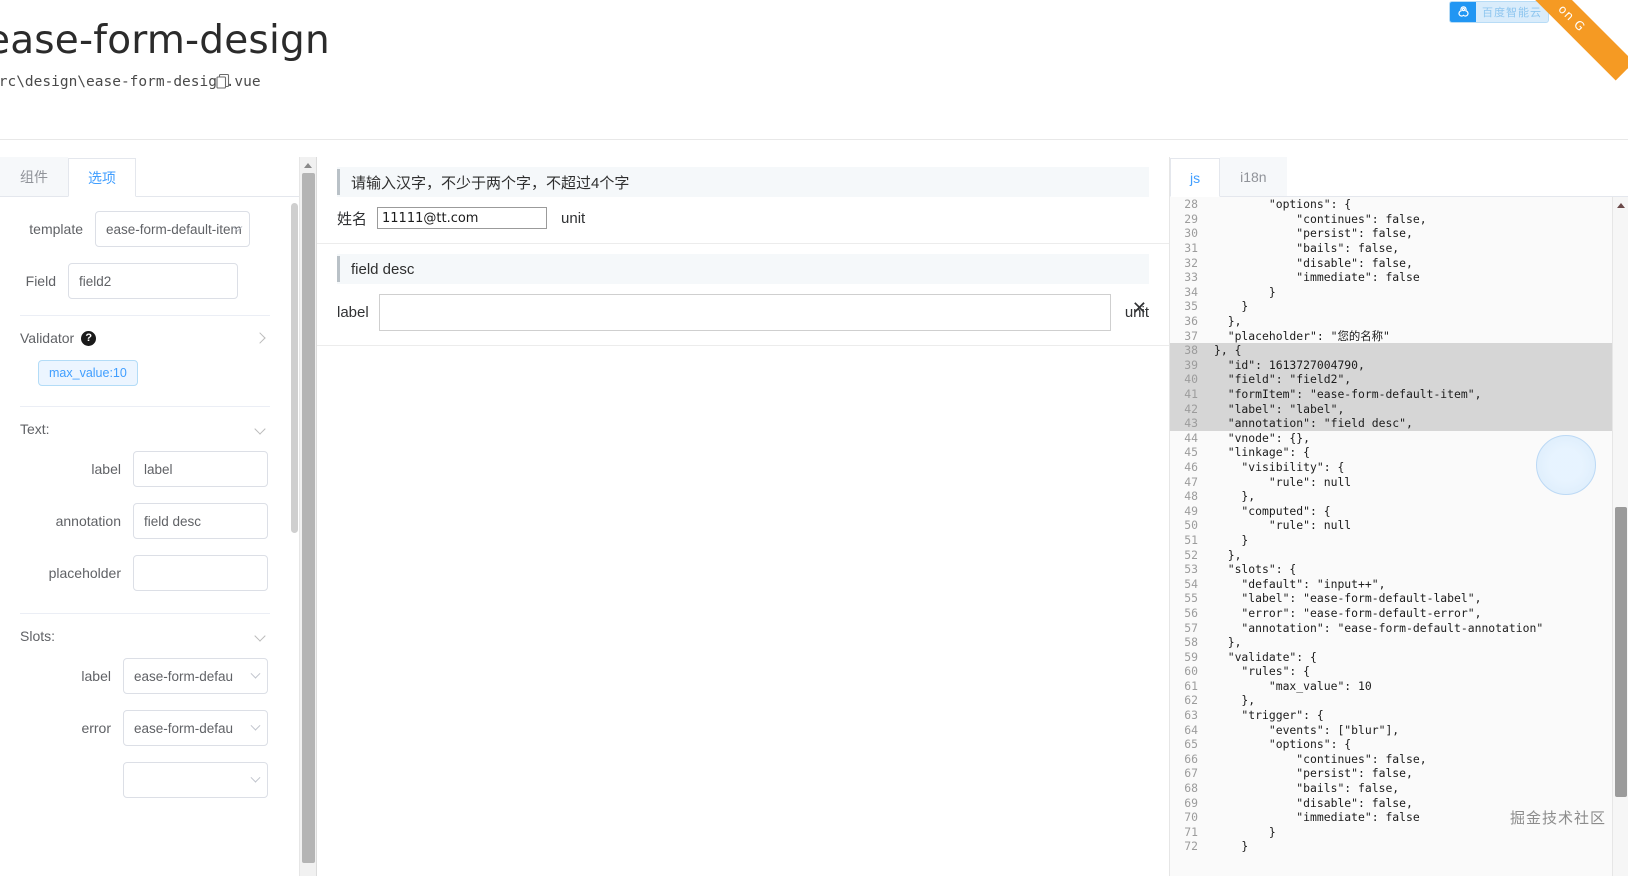  What do you see at coordinates (1191, 846) in the screenshot?
I see `code-line-number: 72` at bounding box center [1191, 846].